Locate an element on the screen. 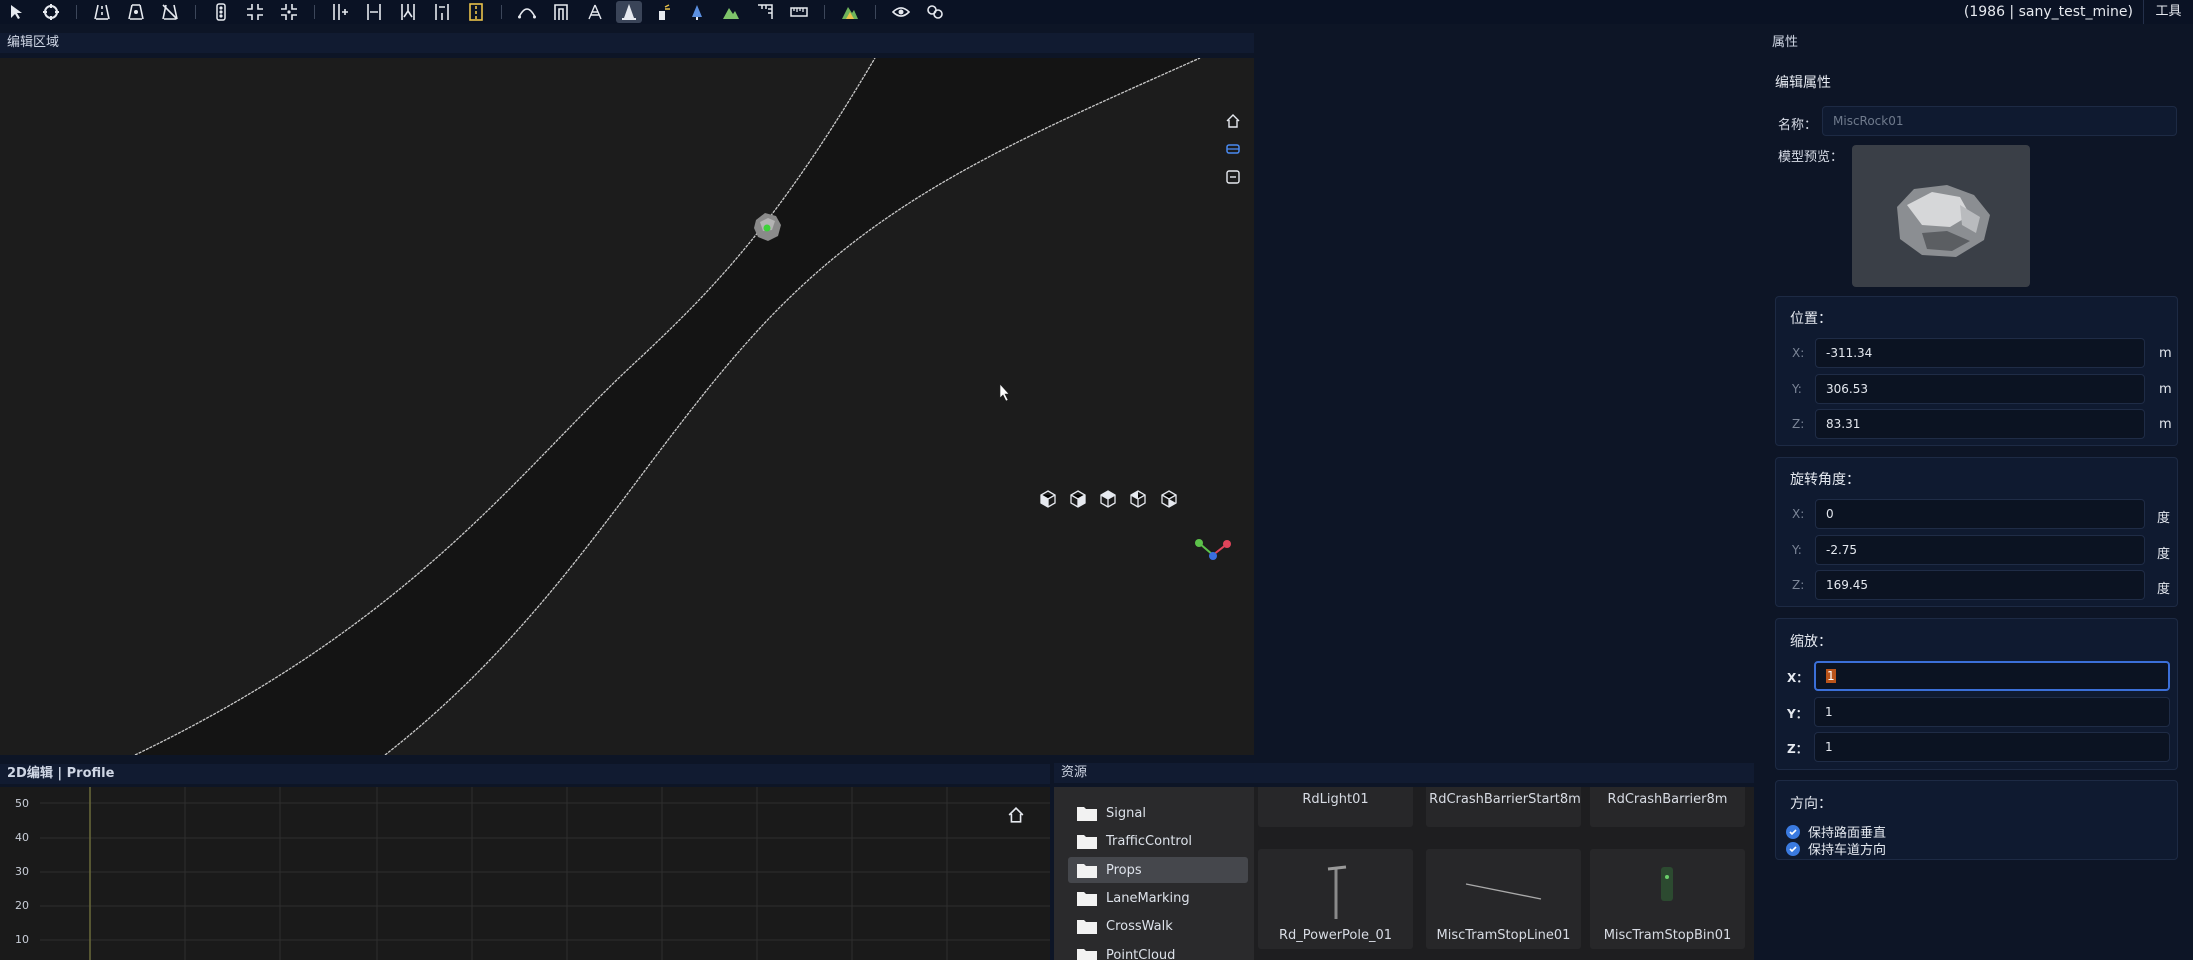 This screenshot has width=2193, height=960. position-z-field: 83.31 is located at coordinates (1980, 424).